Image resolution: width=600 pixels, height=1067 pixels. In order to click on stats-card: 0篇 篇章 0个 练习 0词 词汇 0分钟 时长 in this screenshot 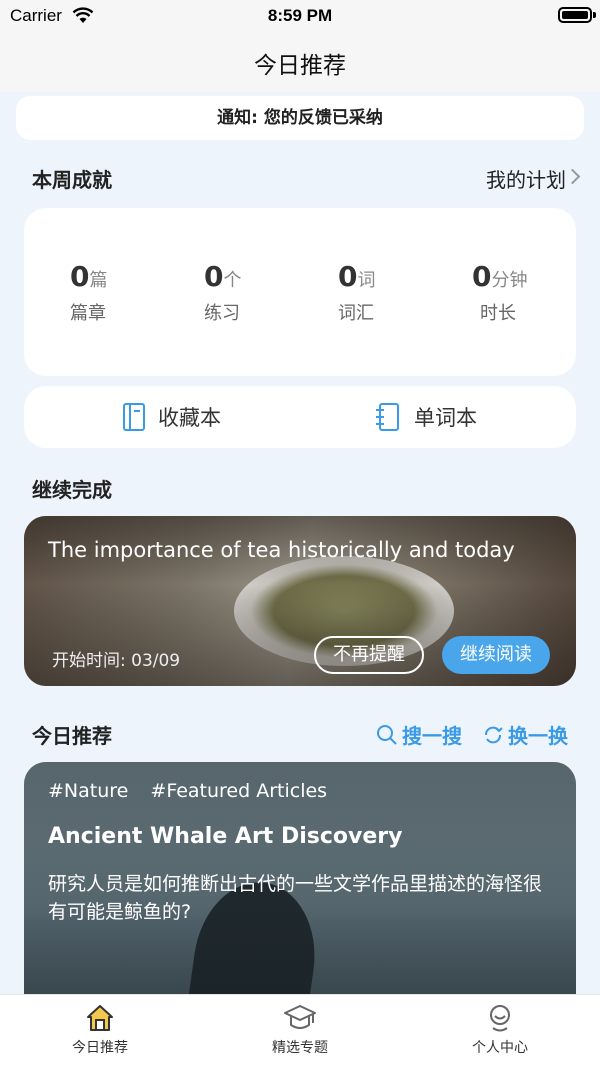, I will do `click(300, 292)`.